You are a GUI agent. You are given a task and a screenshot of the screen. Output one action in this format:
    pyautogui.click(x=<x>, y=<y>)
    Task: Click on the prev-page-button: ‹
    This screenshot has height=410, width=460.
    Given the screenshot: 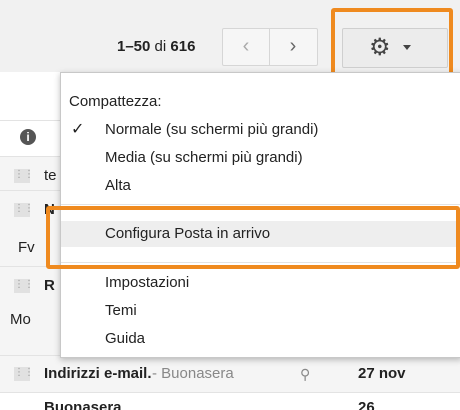 What is the action you would take?
    pyautogui.click(x=246, y=47)
    